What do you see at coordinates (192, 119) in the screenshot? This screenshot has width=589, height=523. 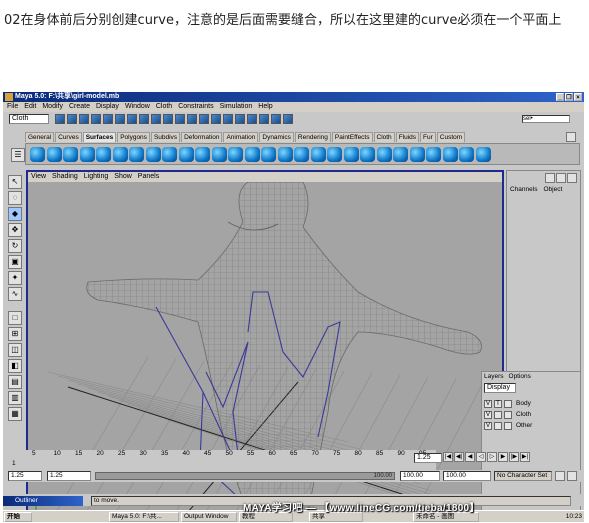 I see `history-icon` at bounding box center [192, 119].